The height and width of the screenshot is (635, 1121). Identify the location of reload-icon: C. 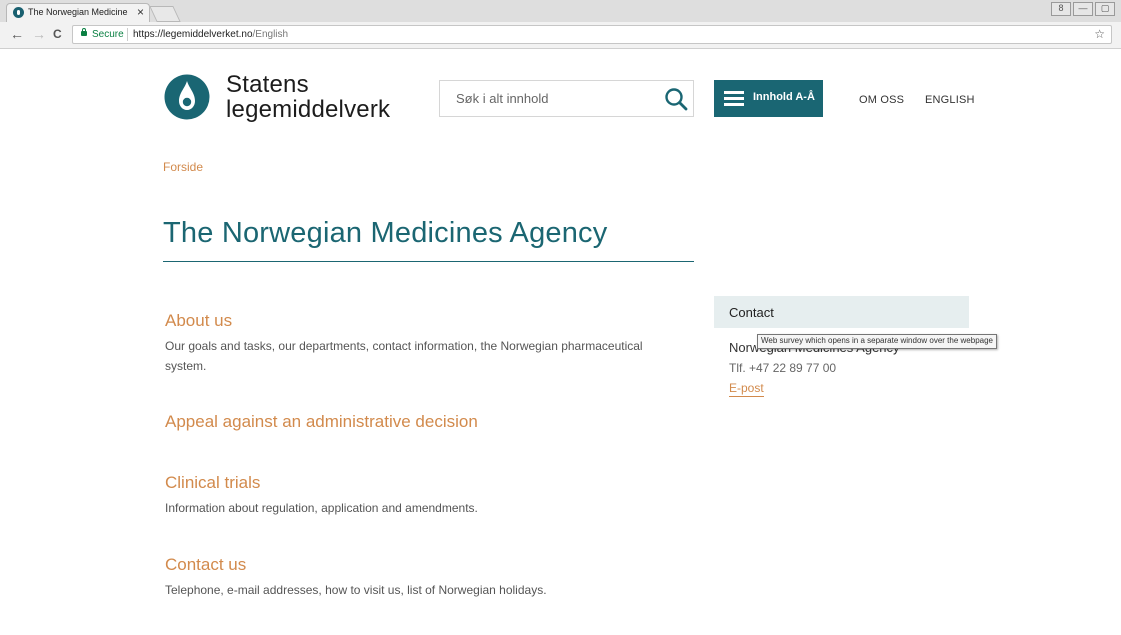
(57, 34).